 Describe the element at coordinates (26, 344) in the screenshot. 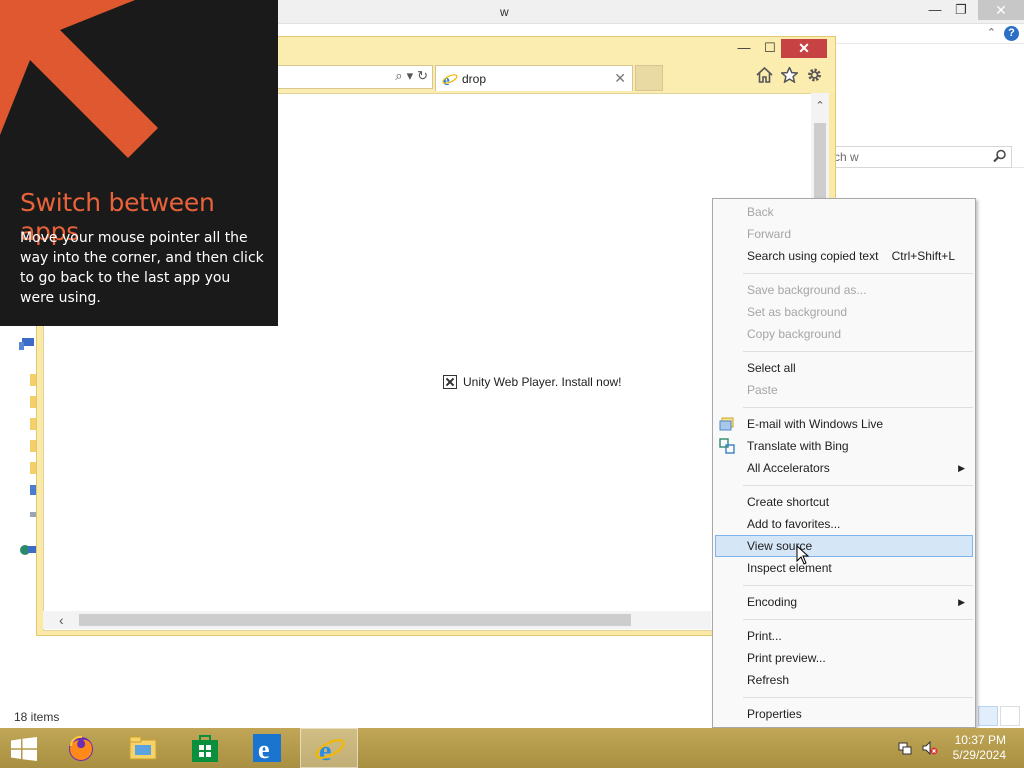

I see `computer-icon` at that location.